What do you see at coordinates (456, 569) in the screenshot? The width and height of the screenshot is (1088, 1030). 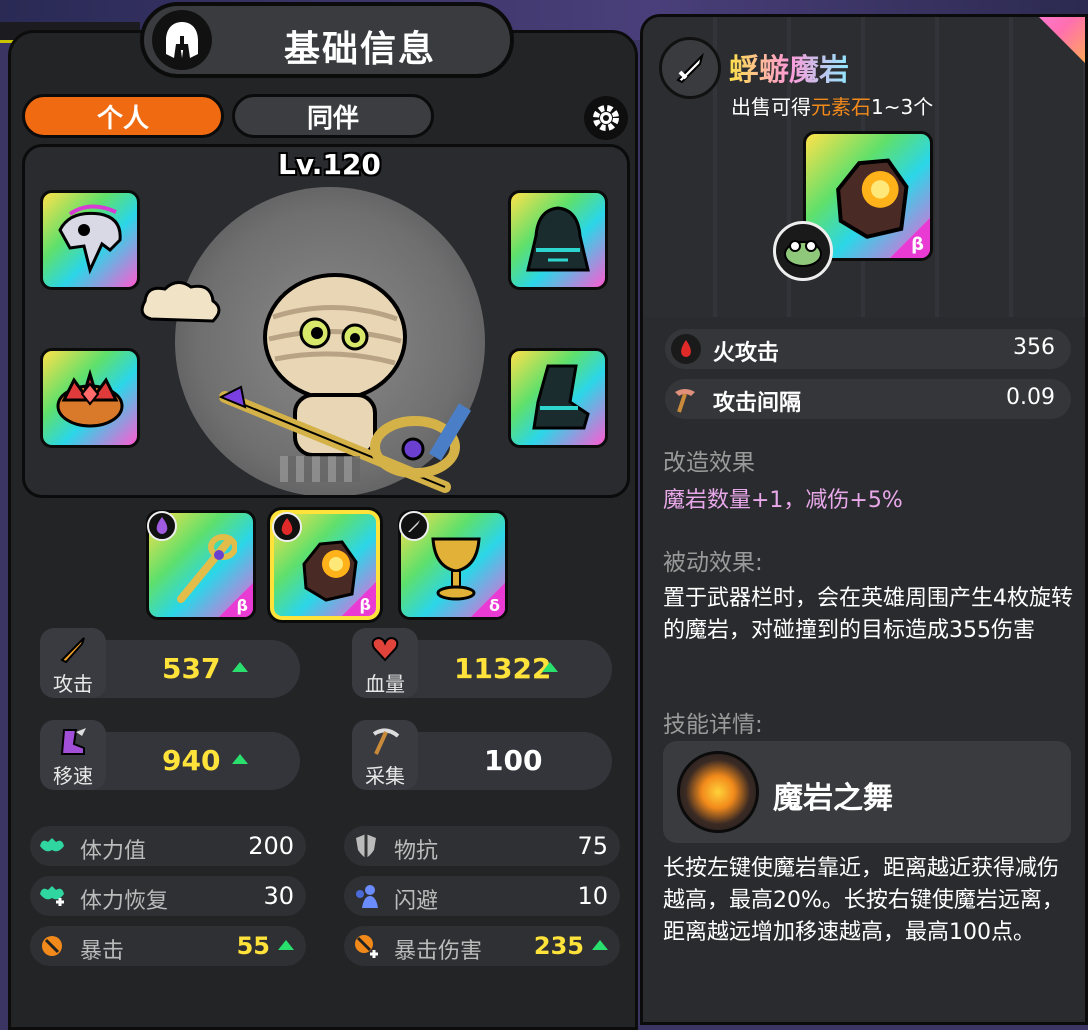 I see `golden-chalice-icon` at bounding box center [456, 569].